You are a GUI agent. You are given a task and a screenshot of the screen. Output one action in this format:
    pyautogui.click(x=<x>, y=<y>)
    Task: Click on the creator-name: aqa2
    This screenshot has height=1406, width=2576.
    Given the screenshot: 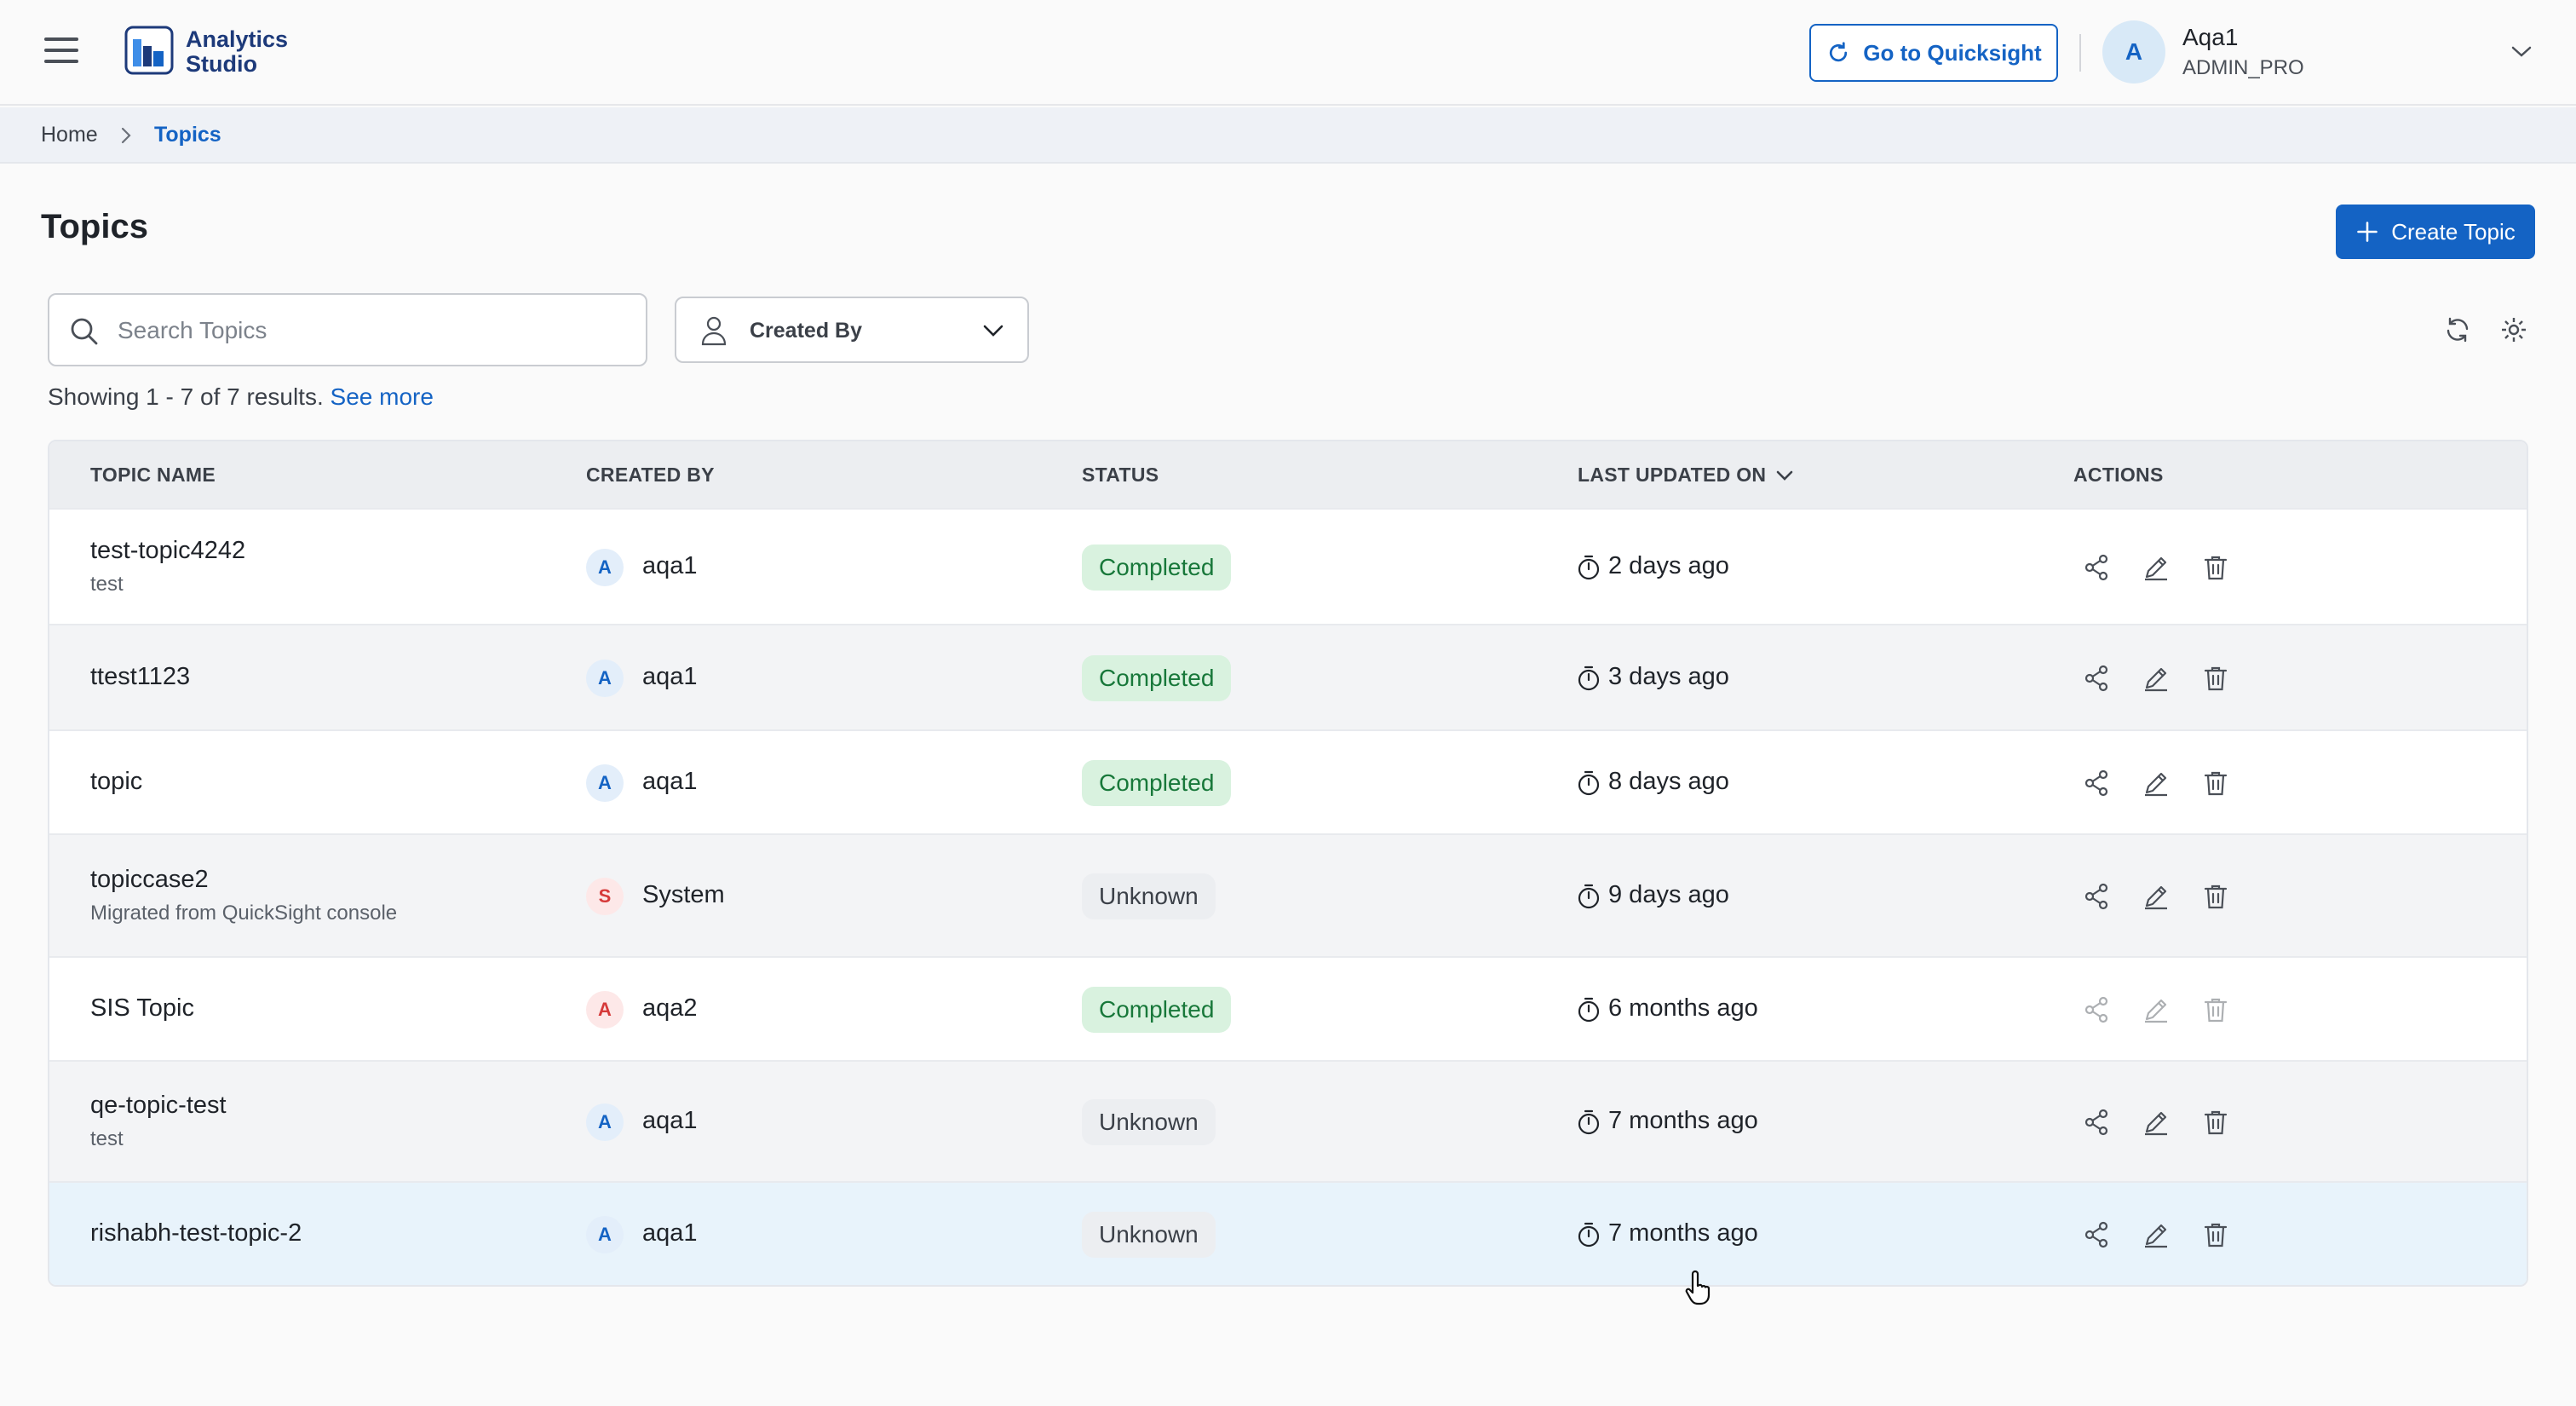 What is the action you would take?
    pyautogui.click(x=670, y=1008)
    